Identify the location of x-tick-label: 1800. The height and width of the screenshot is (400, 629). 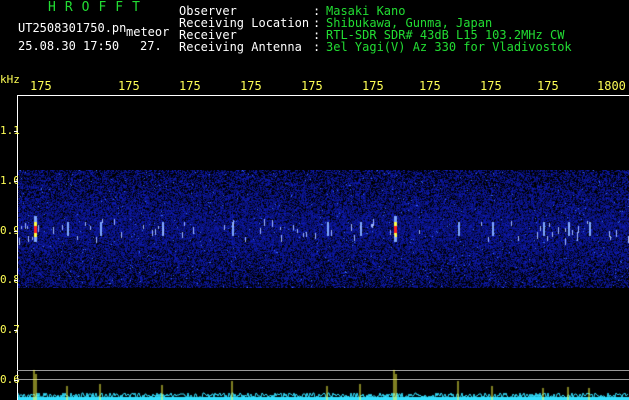
(611, 86).